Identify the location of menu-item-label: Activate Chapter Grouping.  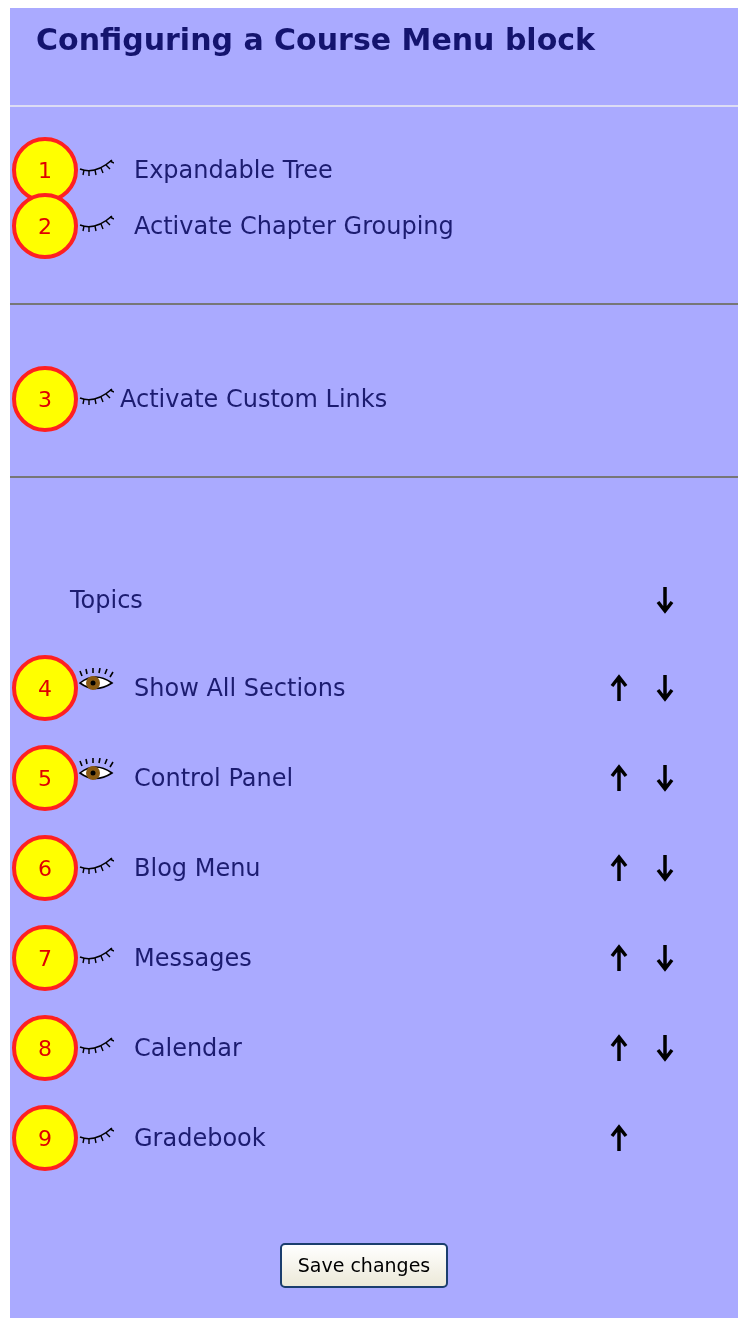
(294, 226).